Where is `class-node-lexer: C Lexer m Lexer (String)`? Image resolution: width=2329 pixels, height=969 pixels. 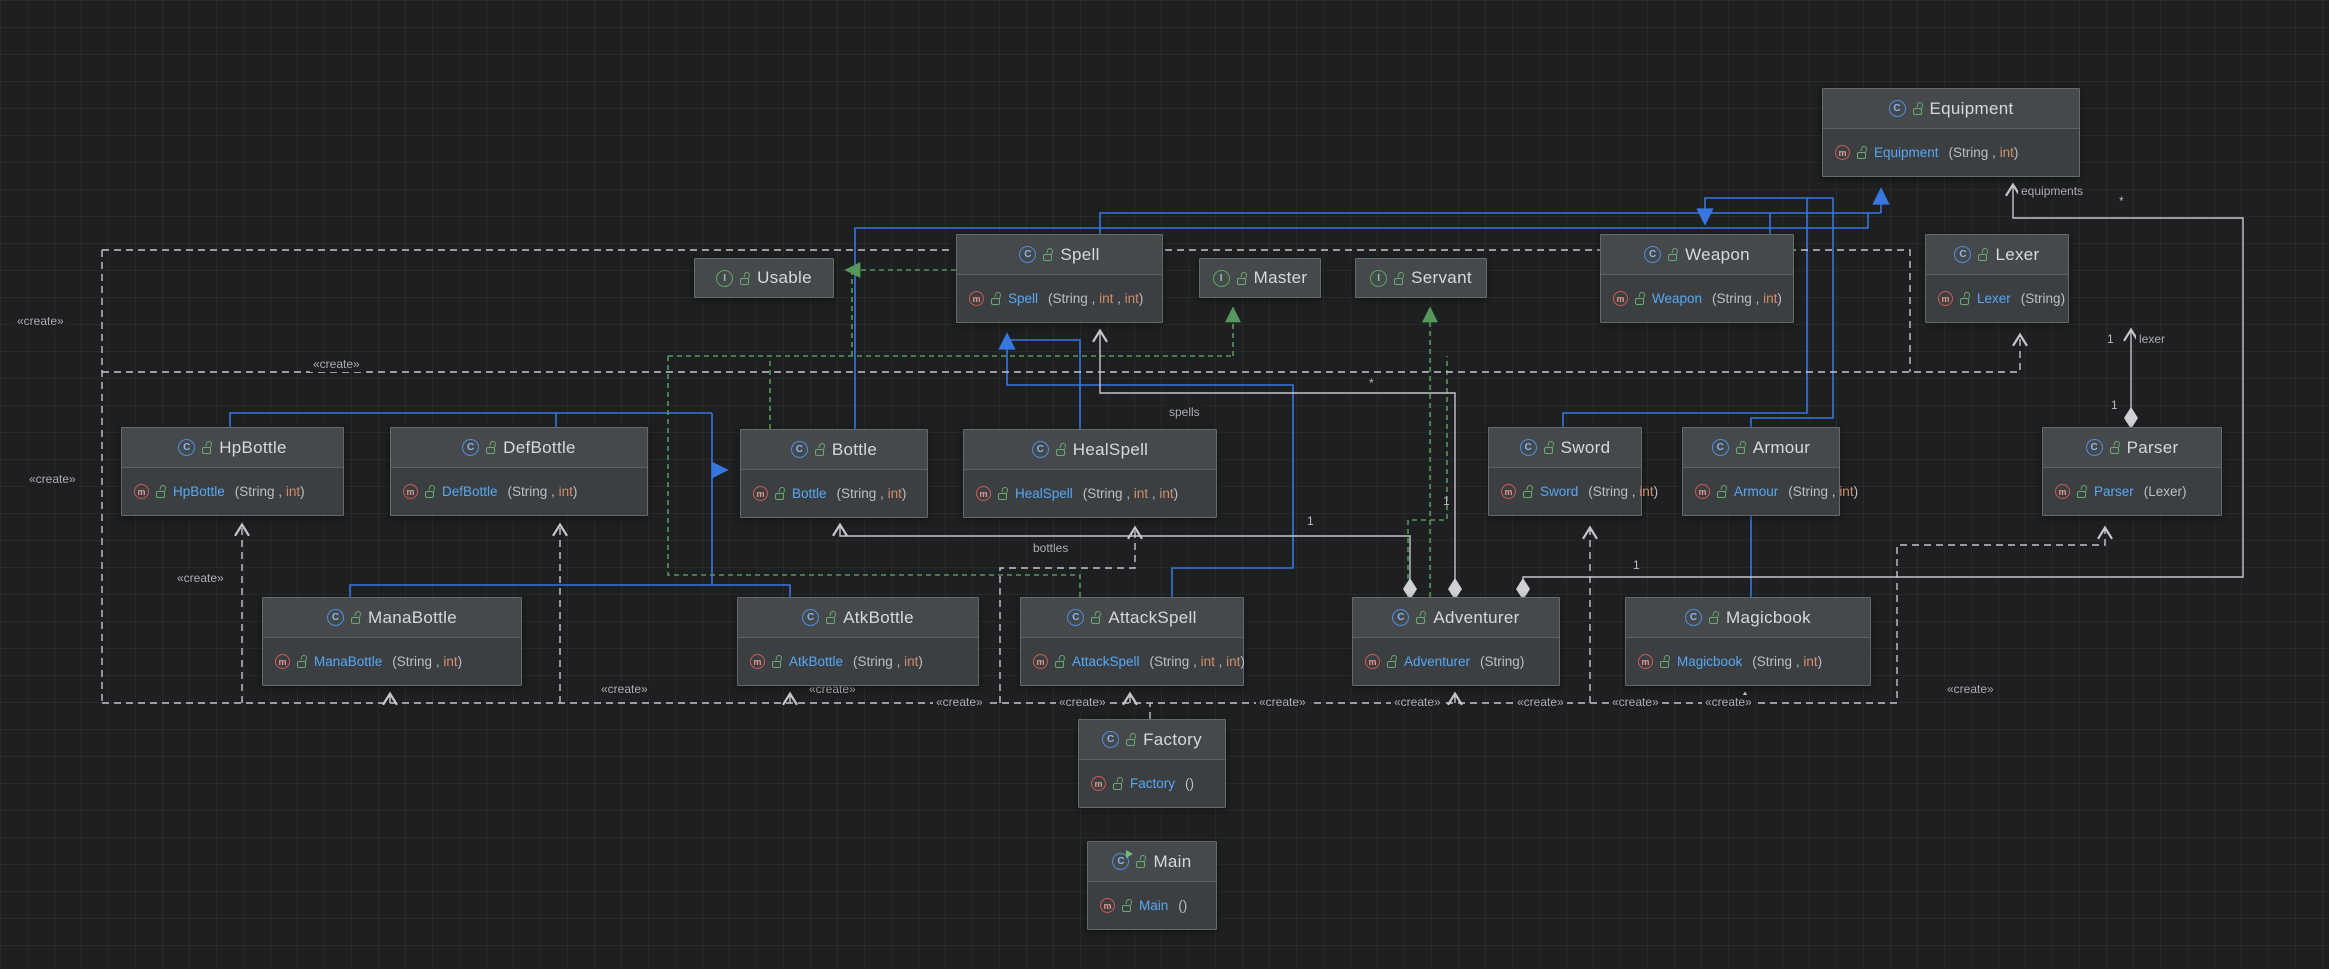 class-node-lexer: C Lexer m Lexer (String) is located at coordinates (1997, 278).